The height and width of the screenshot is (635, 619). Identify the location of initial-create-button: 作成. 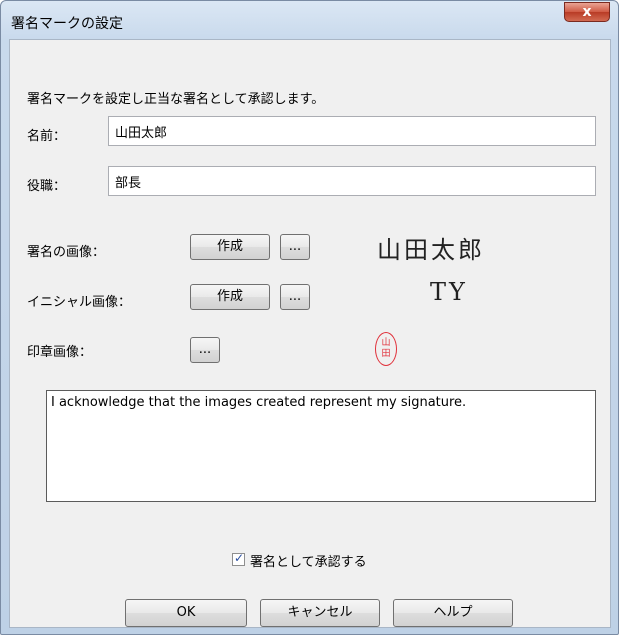
(230, 297).